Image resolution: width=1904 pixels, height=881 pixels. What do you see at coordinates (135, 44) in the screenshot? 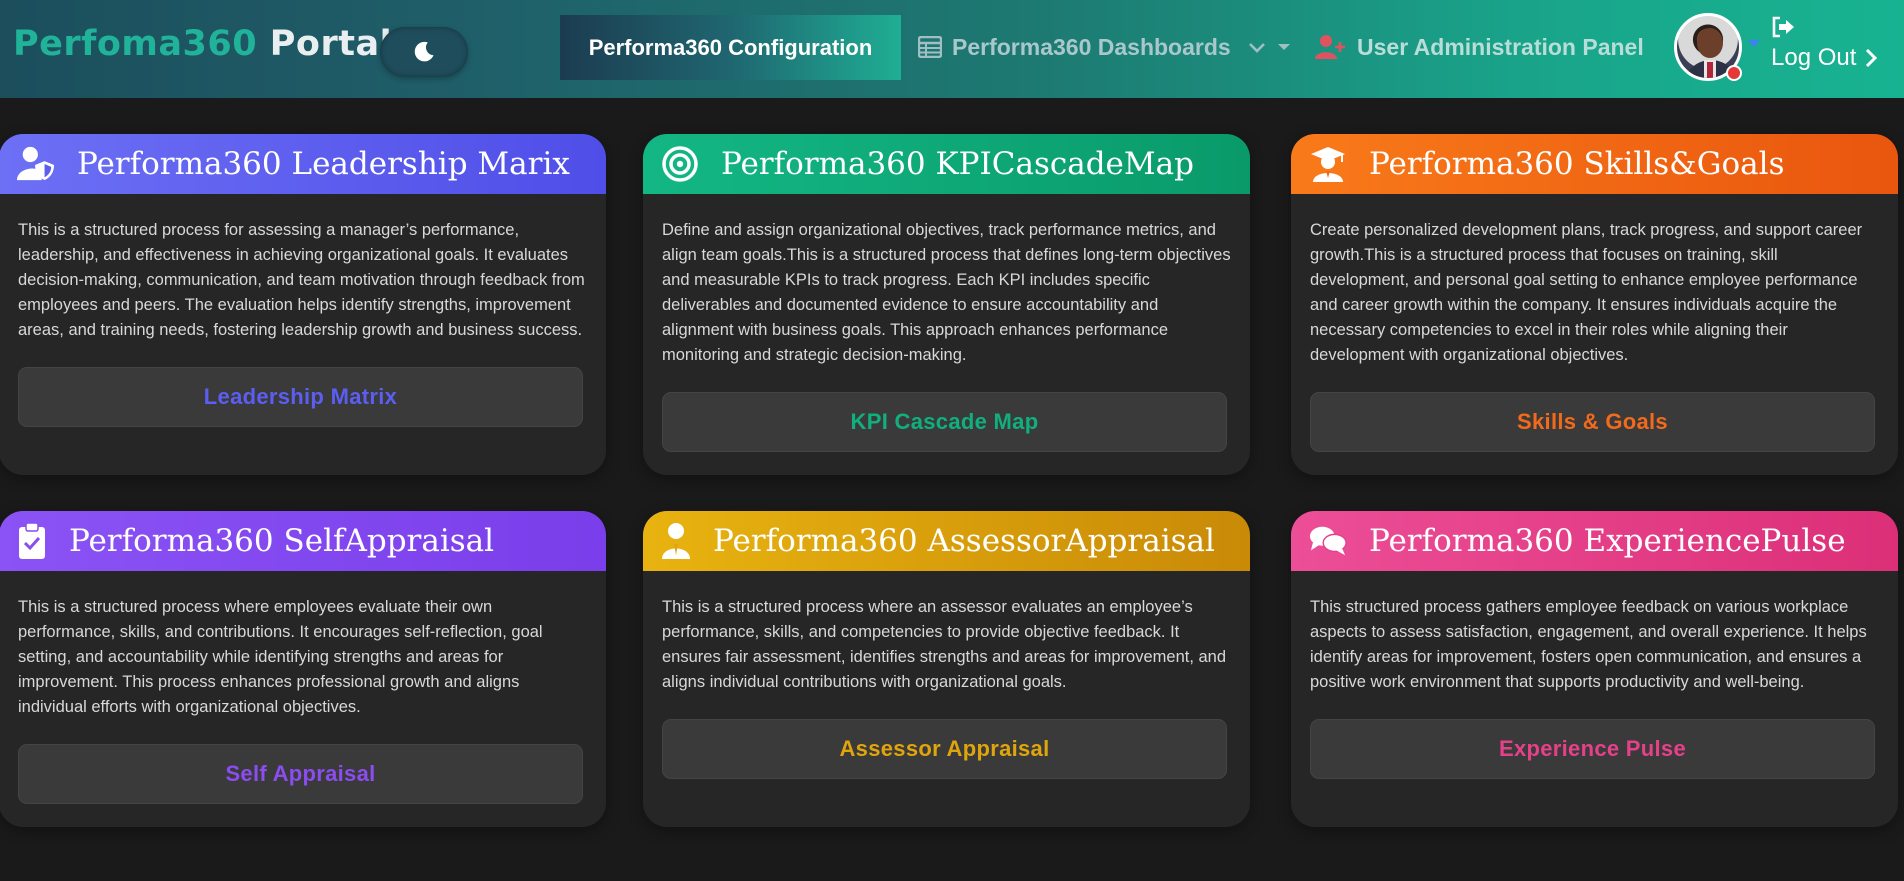
I see `brand-name: Perfoma360` at bounding box center [135, 44].